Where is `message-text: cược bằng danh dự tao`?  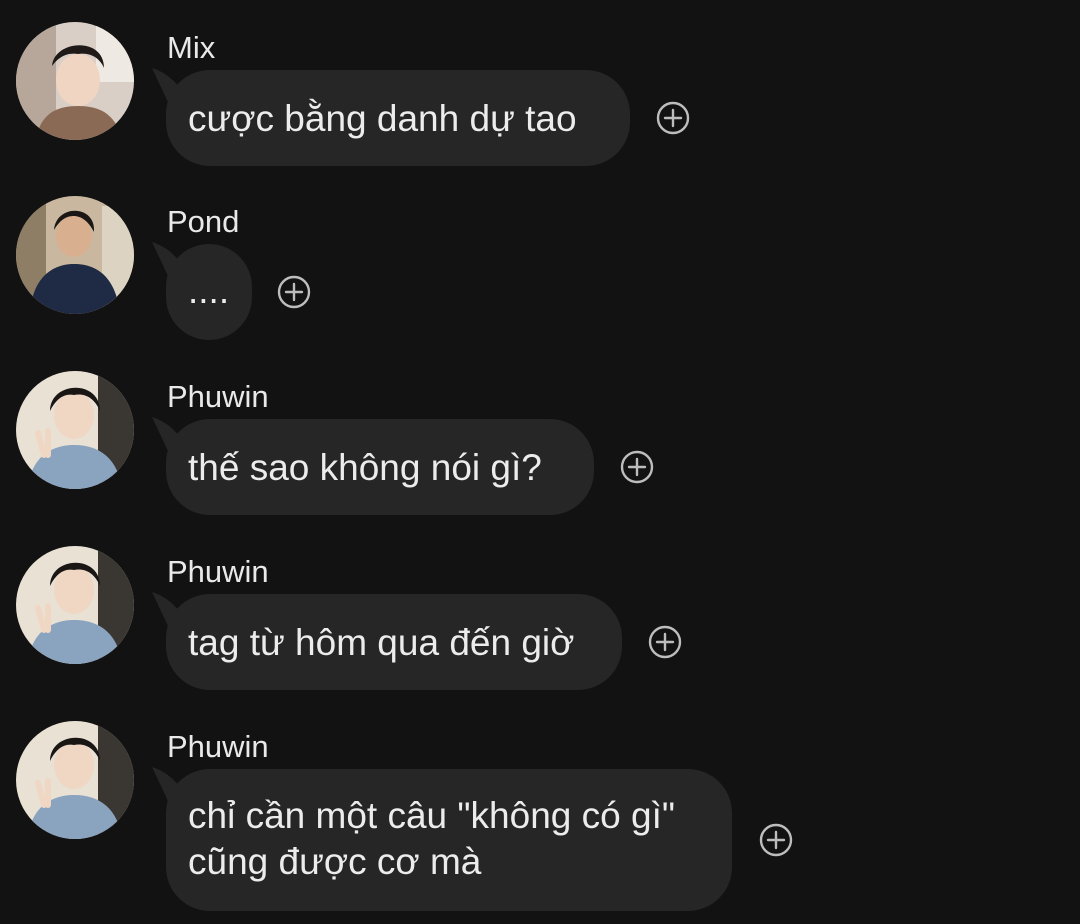 message-text: cược bằng danh dự tao is located at coordinates (382, 118).